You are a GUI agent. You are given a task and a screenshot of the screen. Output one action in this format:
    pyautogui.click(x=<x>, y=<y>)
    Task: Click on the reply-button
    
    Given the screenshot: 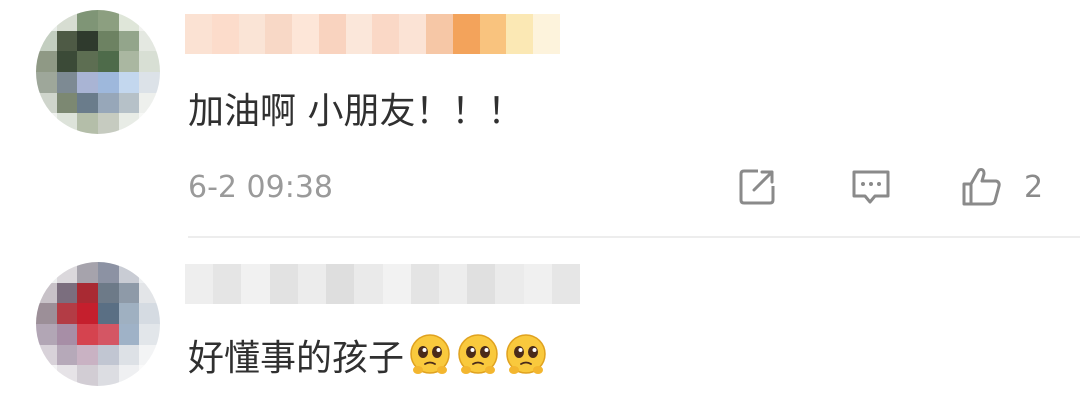 What is the action you would take?
    pyautogui.click(x=871, y=187)
    